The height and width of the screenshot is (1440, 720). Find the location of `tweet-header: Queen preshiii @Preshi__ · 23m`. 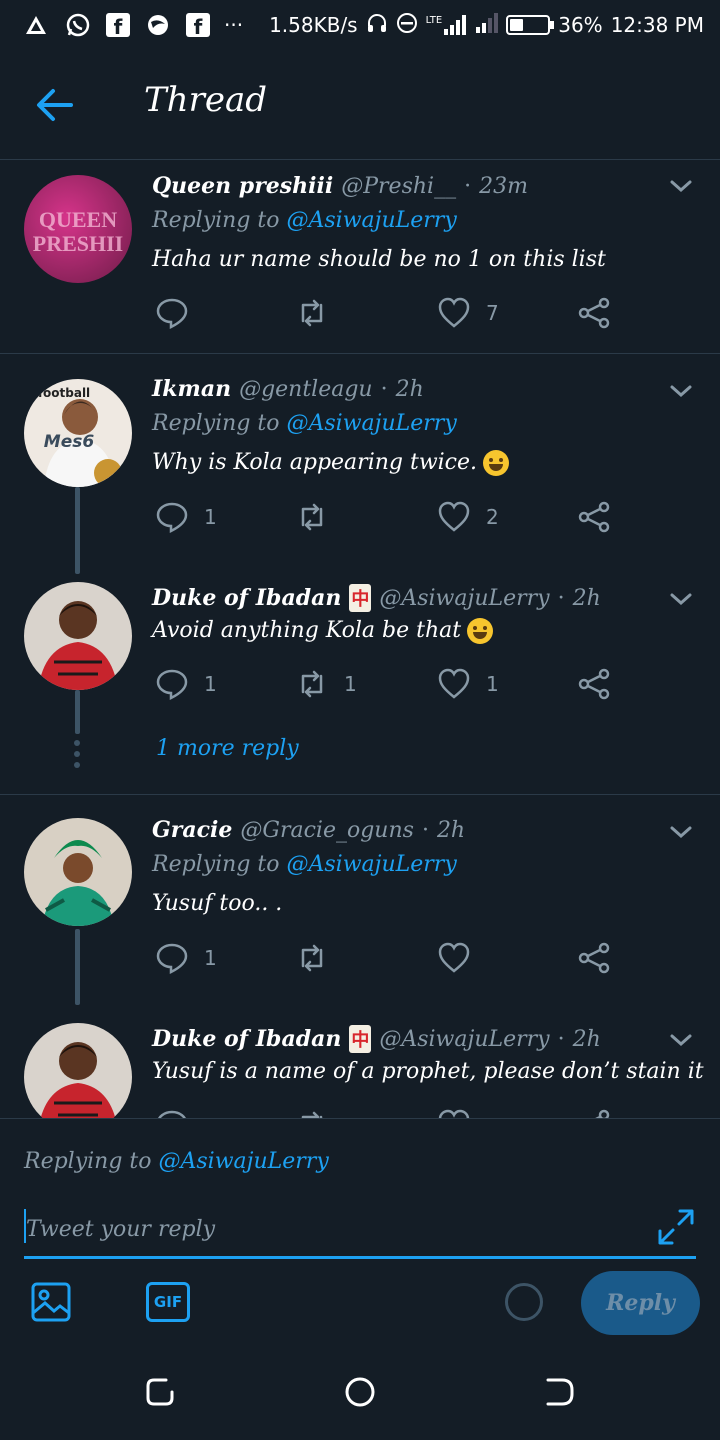

tweet-header: Queen preshiii @Preshi__ · 23m is located at coordinates (340, 186).